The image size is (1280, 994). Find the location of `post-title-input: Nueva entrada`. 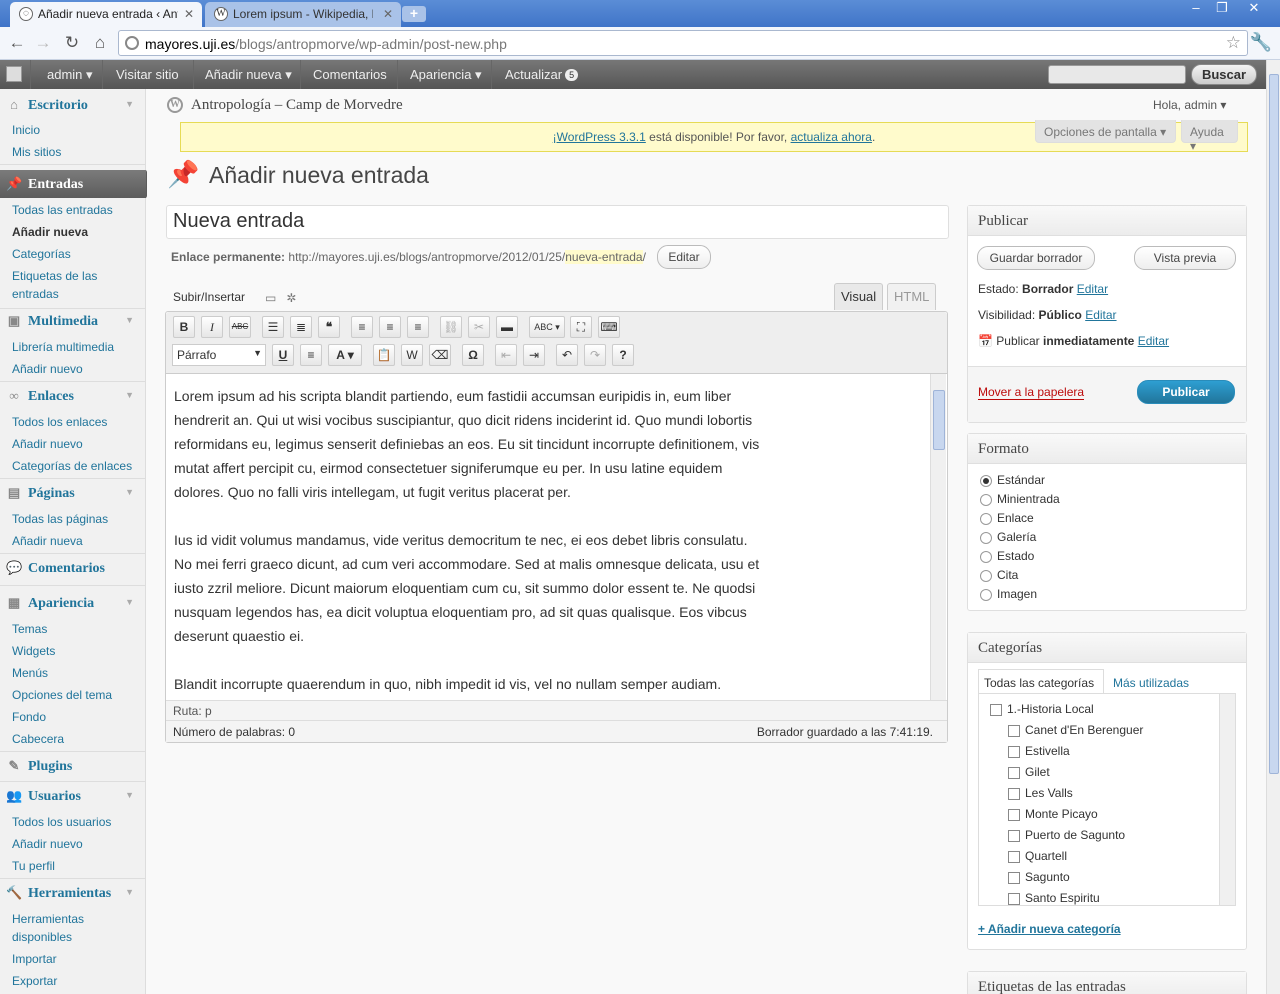

post-title-input: Nueva entrada is located at coordinates (557, 222).